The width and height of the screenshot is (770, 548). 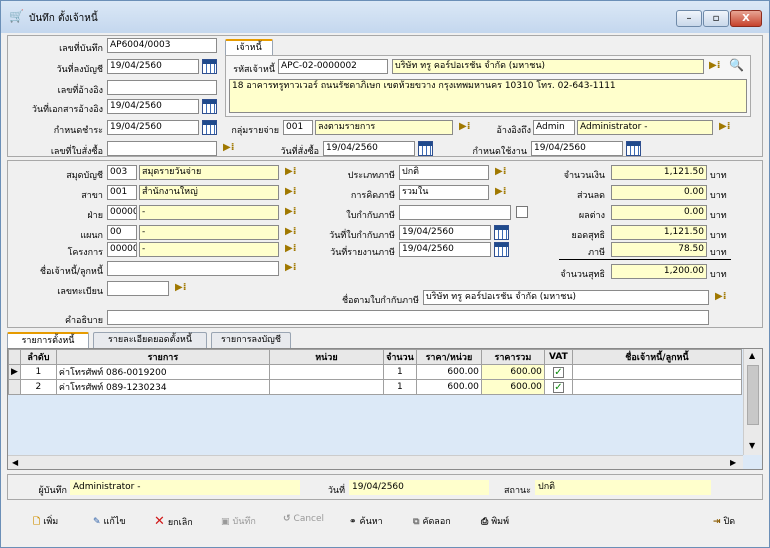 What do you see at coordinates (659, 212) in the screenshot?
I see `diff-field: 0.00` at bounding box center [659, 212].